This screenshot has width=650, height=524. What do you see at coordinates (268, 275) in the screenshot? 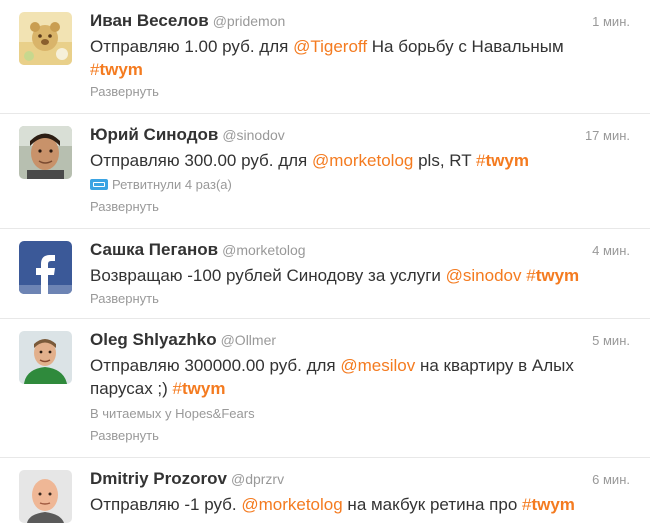
I see `tweet-text-part: Возвращаю -100 рублей Синодову за услуги` at bounding box center [268, 275].